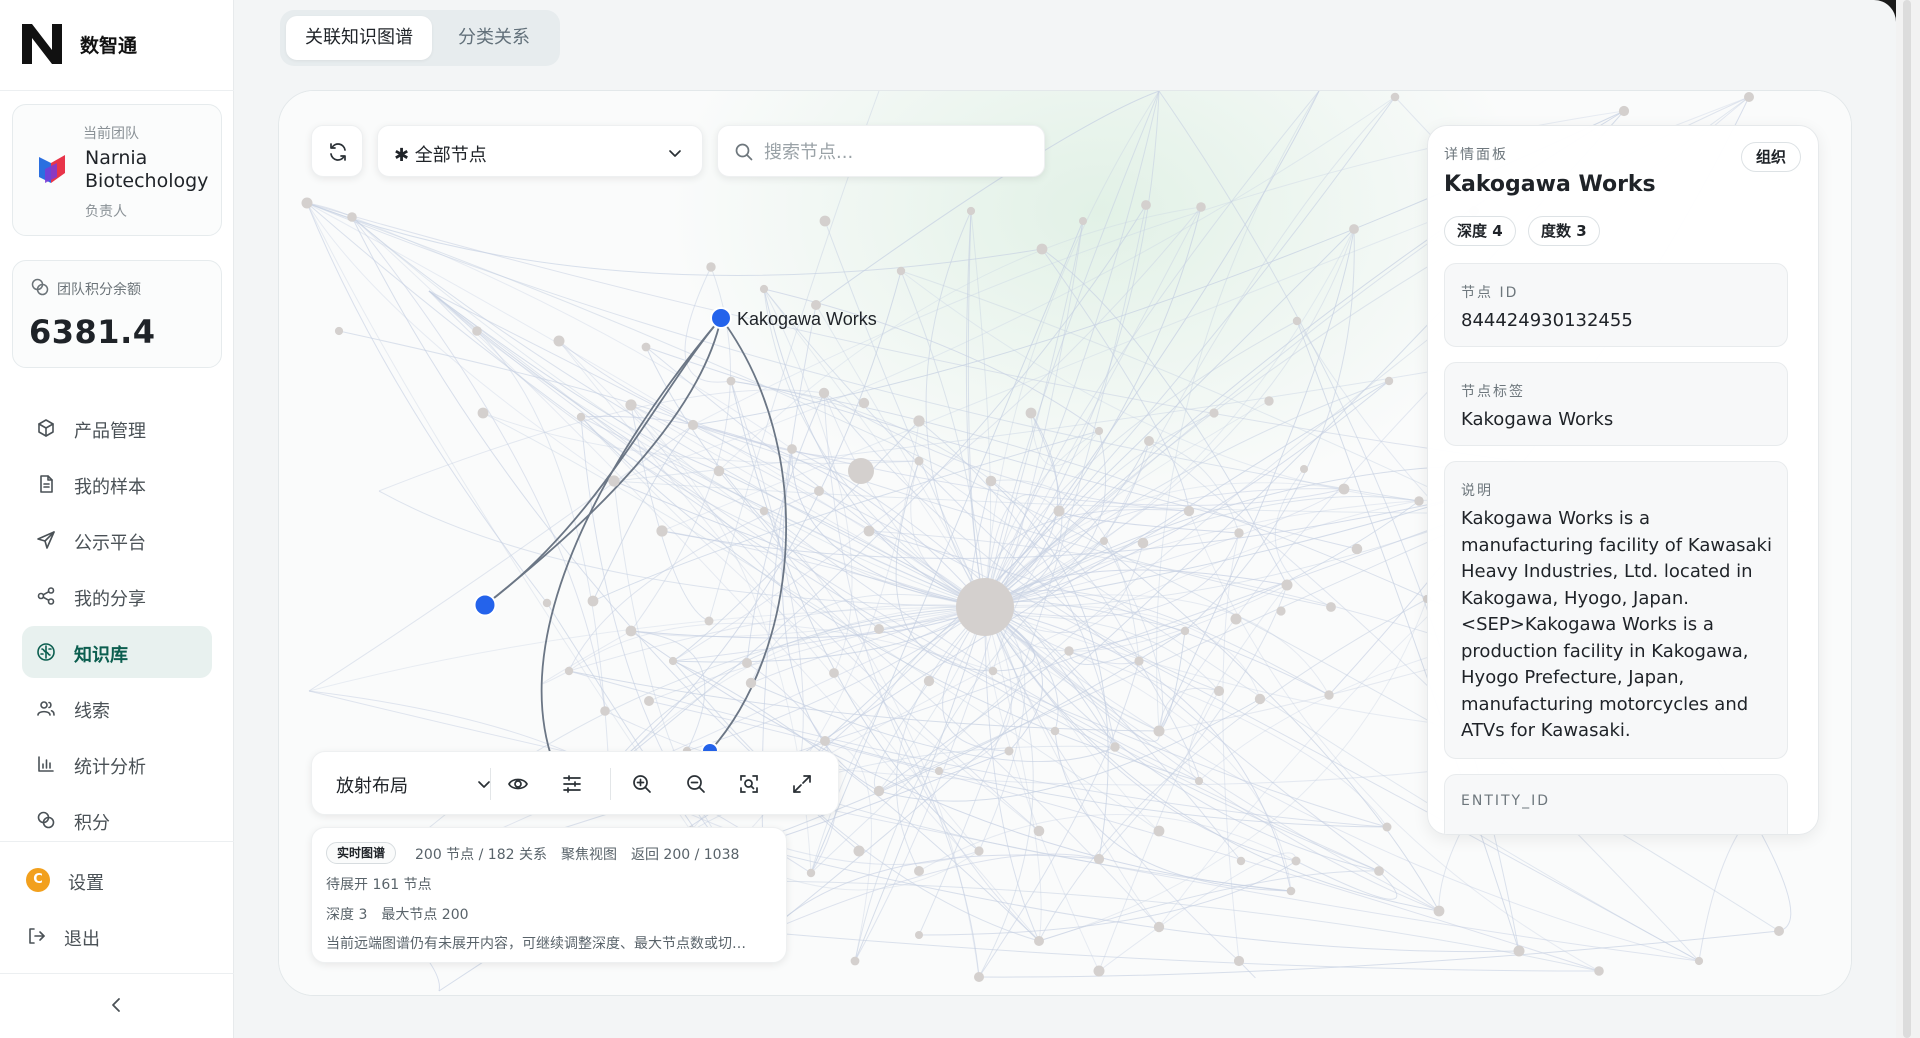 The height and width of the screenshot is (1038, 1920). Describe the element at coordinates (899, 152) in the screenshot. I see `node-search-input` at that location.